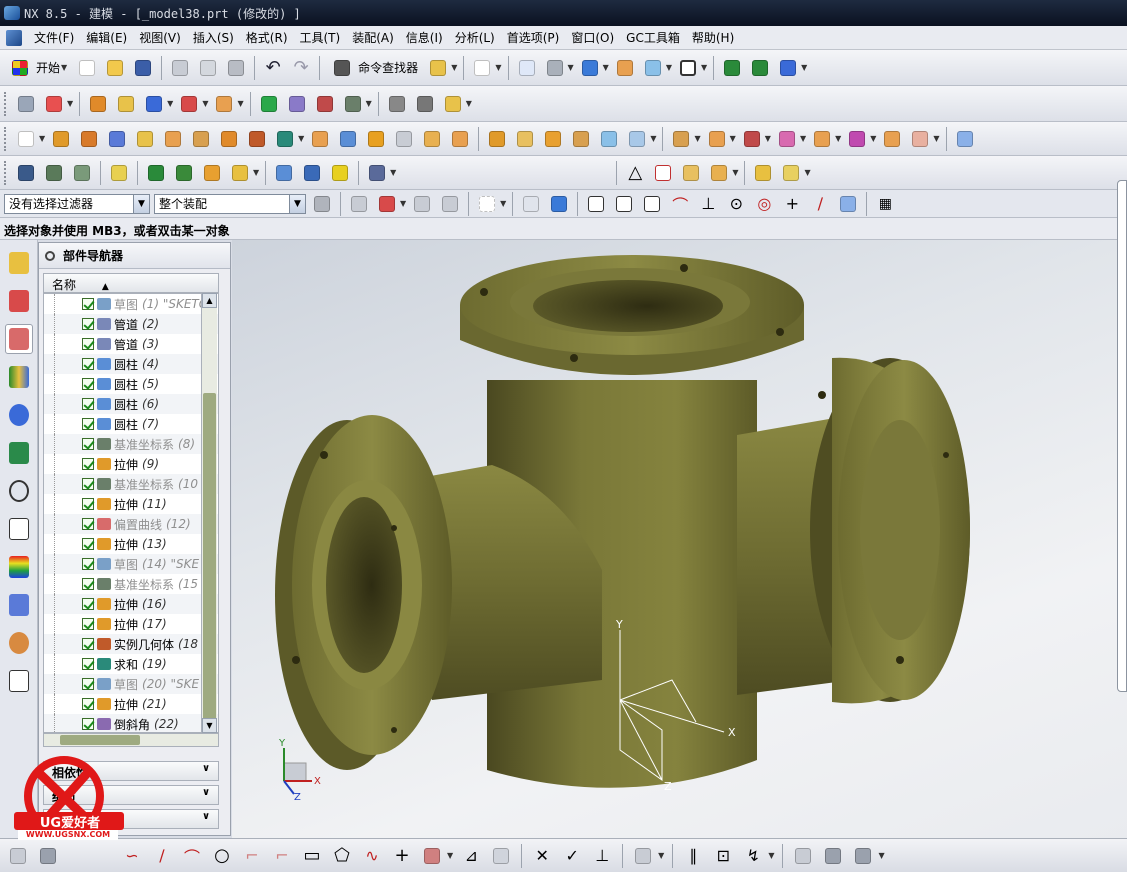 Image resolution: width=1127 pixels, height=872 pixels. Describe the element at coordinates (89, 139) in the screenshot. I see `revolve-icon` at that location.